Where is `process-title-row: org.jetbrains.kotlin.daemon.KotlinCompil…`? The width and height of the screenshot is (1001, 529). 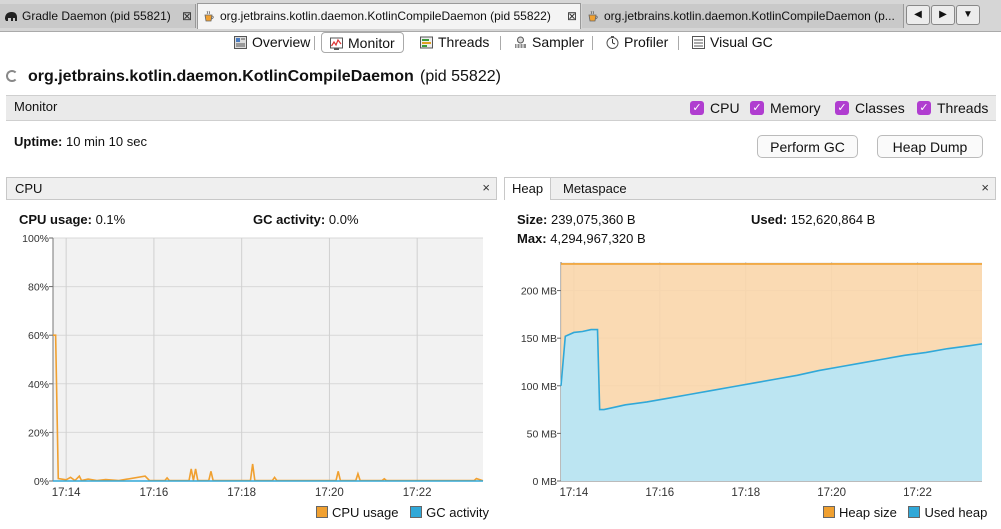
process-title-row: org.jetbrains.kotlin.daemon.KotlinCompil… is located at coordinates (501, 78).